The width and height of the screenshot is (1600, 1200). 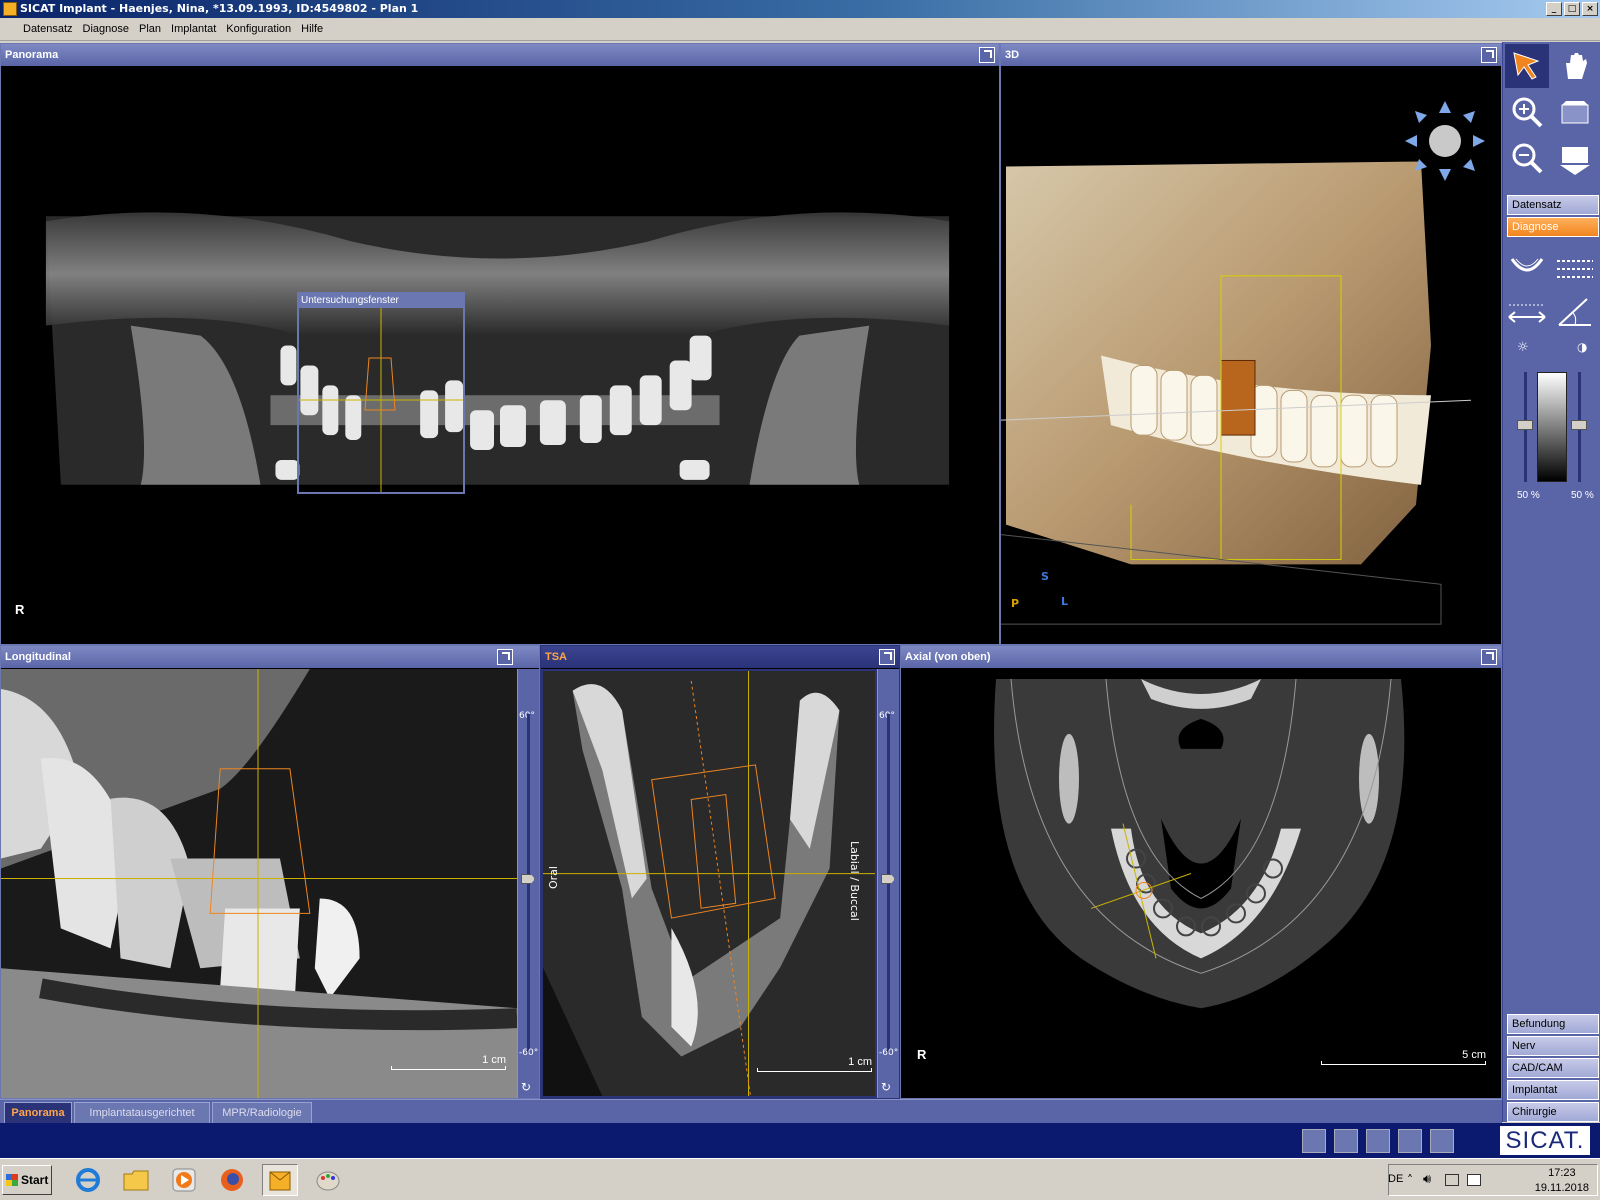 What do you see at coordinates (1527, 158) in the screenshot?
I see `zoom-out-icon` at bounding box center [1527, 158].